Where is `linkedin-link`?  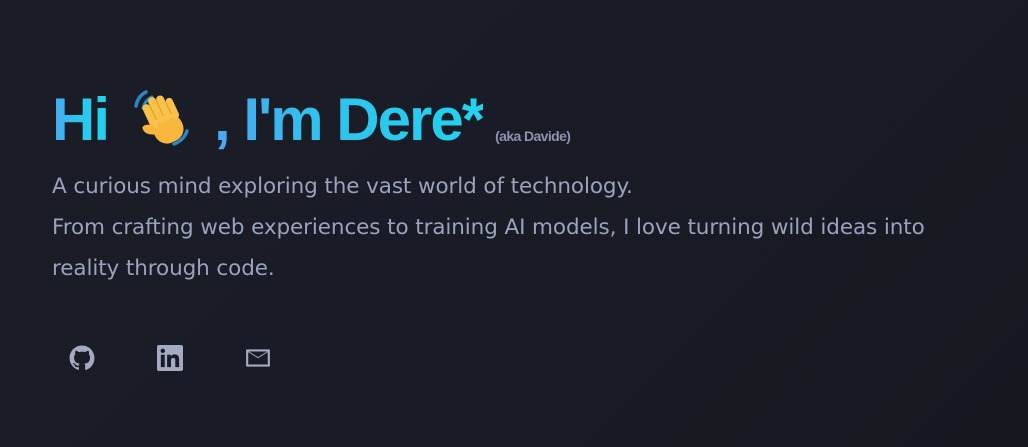
linkedin-link is located at coordinates (170, 358).